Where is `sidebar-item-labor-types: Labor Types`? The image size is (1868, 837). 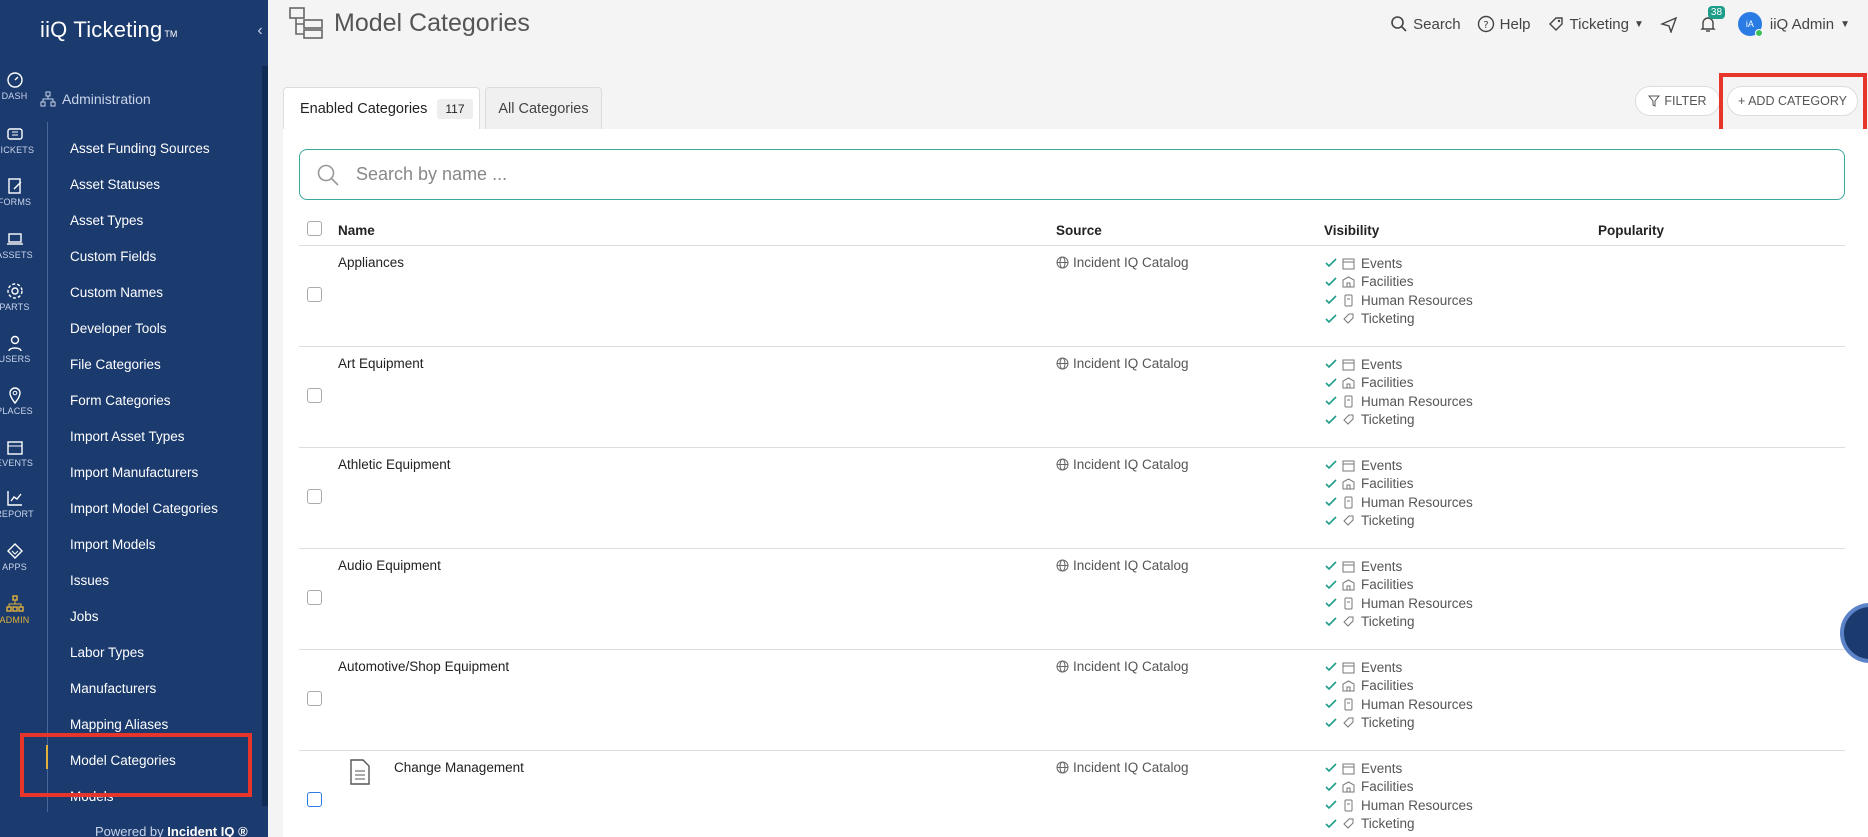
sidebar-item-labor-types: Labor Types is located at coordinates (144, 661).